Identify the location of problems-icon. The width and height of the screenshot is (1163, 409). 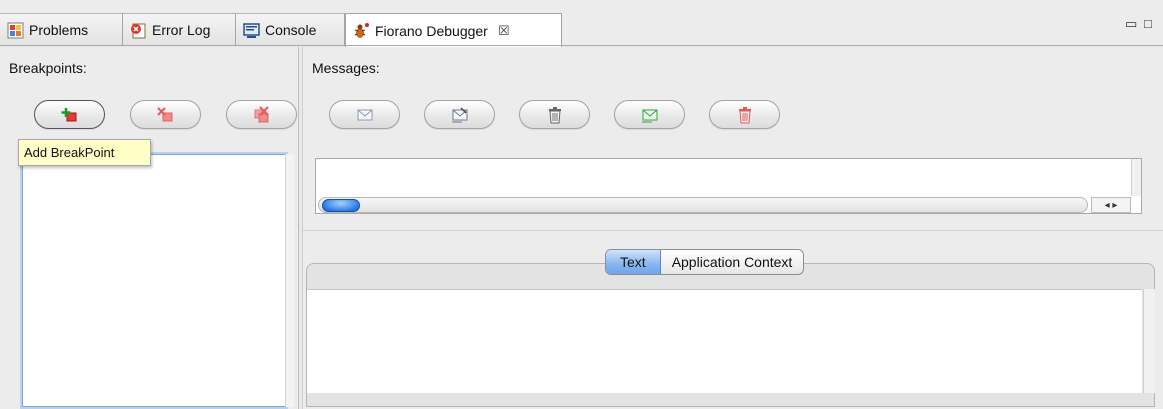
(15, 30).